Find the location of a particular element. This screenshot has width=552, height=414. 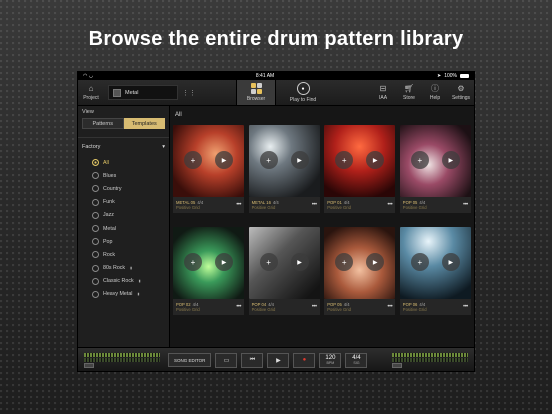

browser-button: Browser is located at coordinates (256, 92).